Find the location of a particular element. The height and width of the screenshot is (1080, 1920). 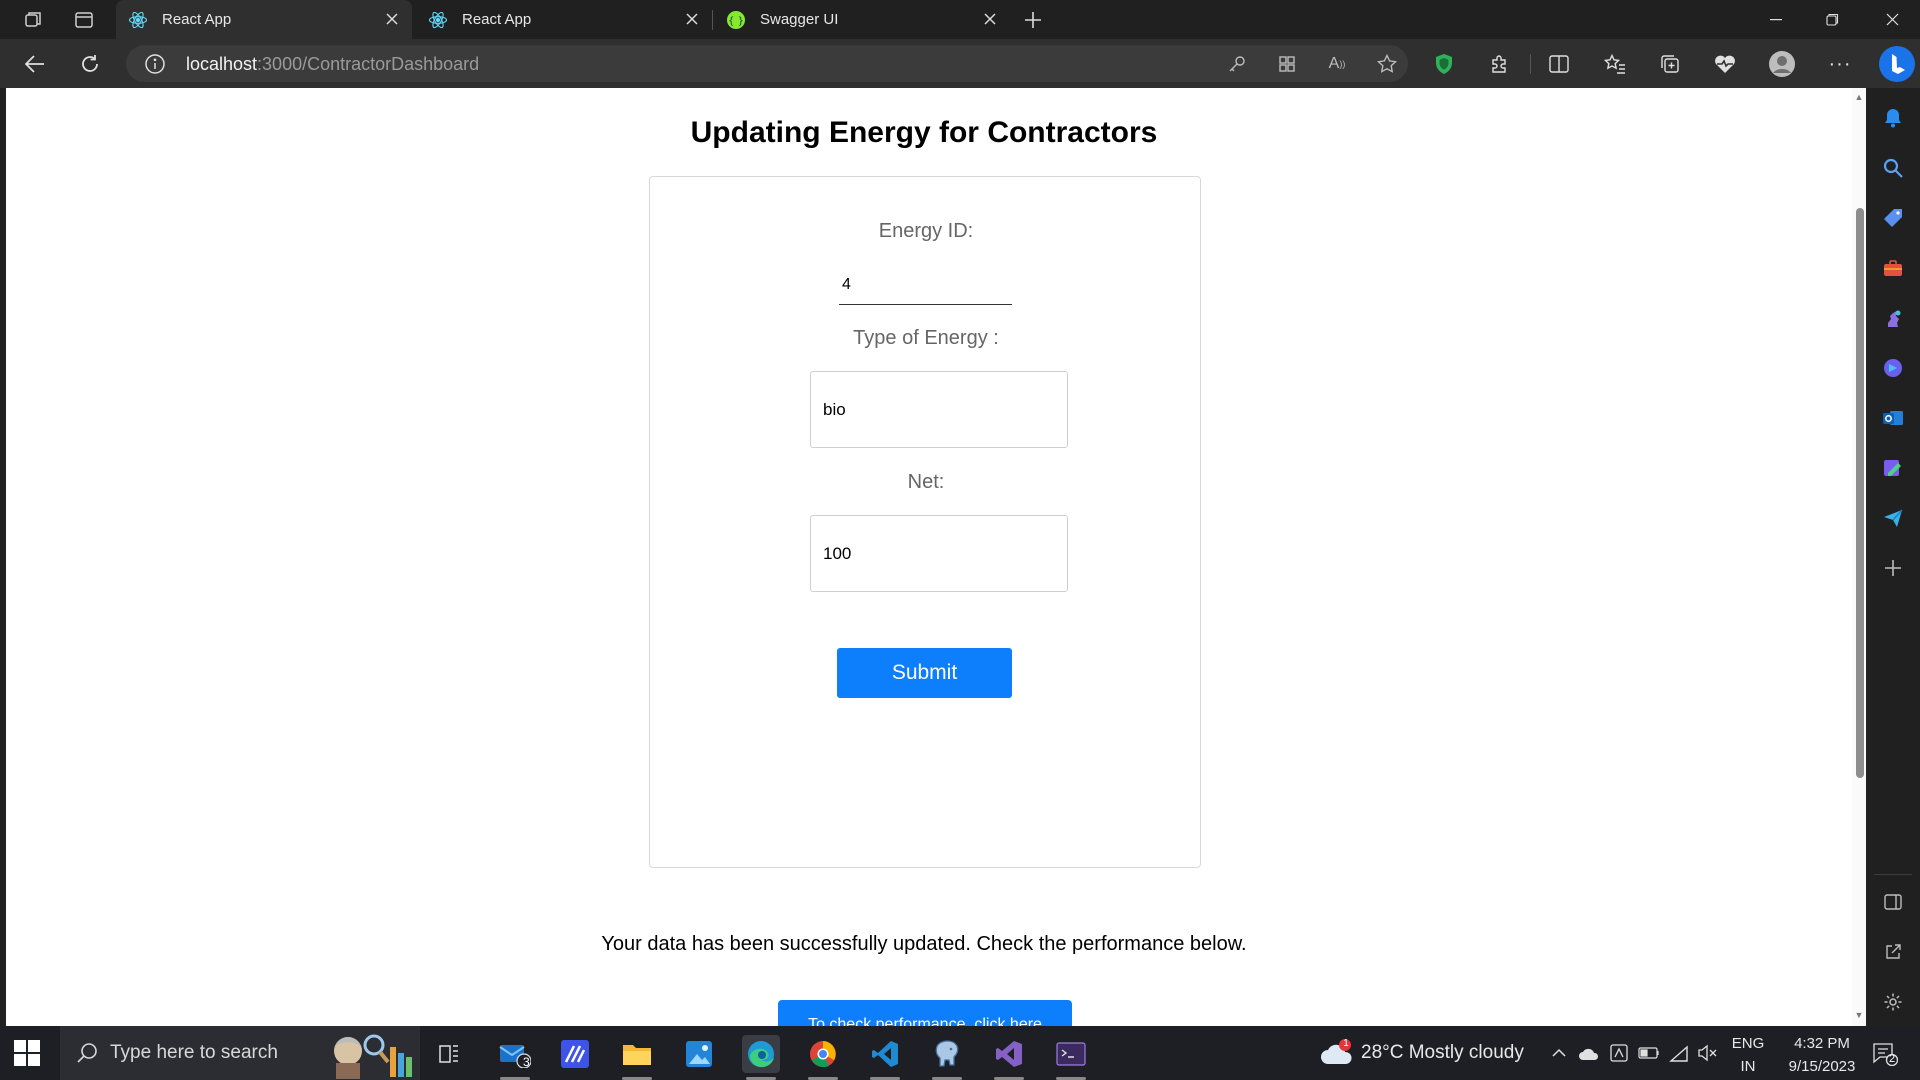

more-options-icon: ··· is located at coordinates (1840, 64).